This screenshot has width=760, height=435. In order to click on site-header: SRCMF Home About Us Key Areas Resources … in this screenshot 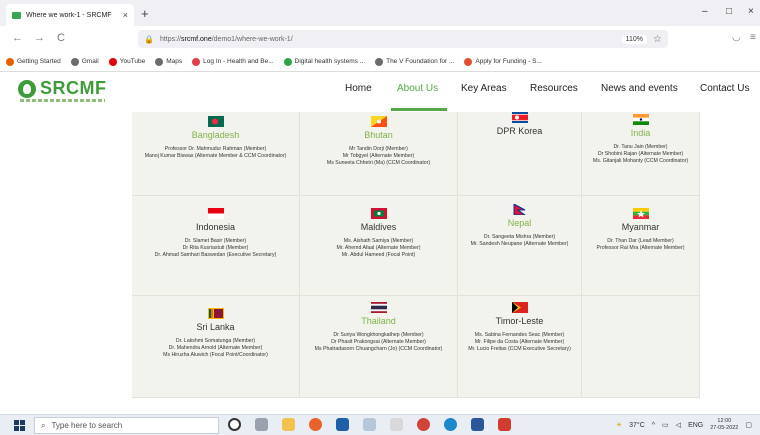, I will do `click(380, 92)`.